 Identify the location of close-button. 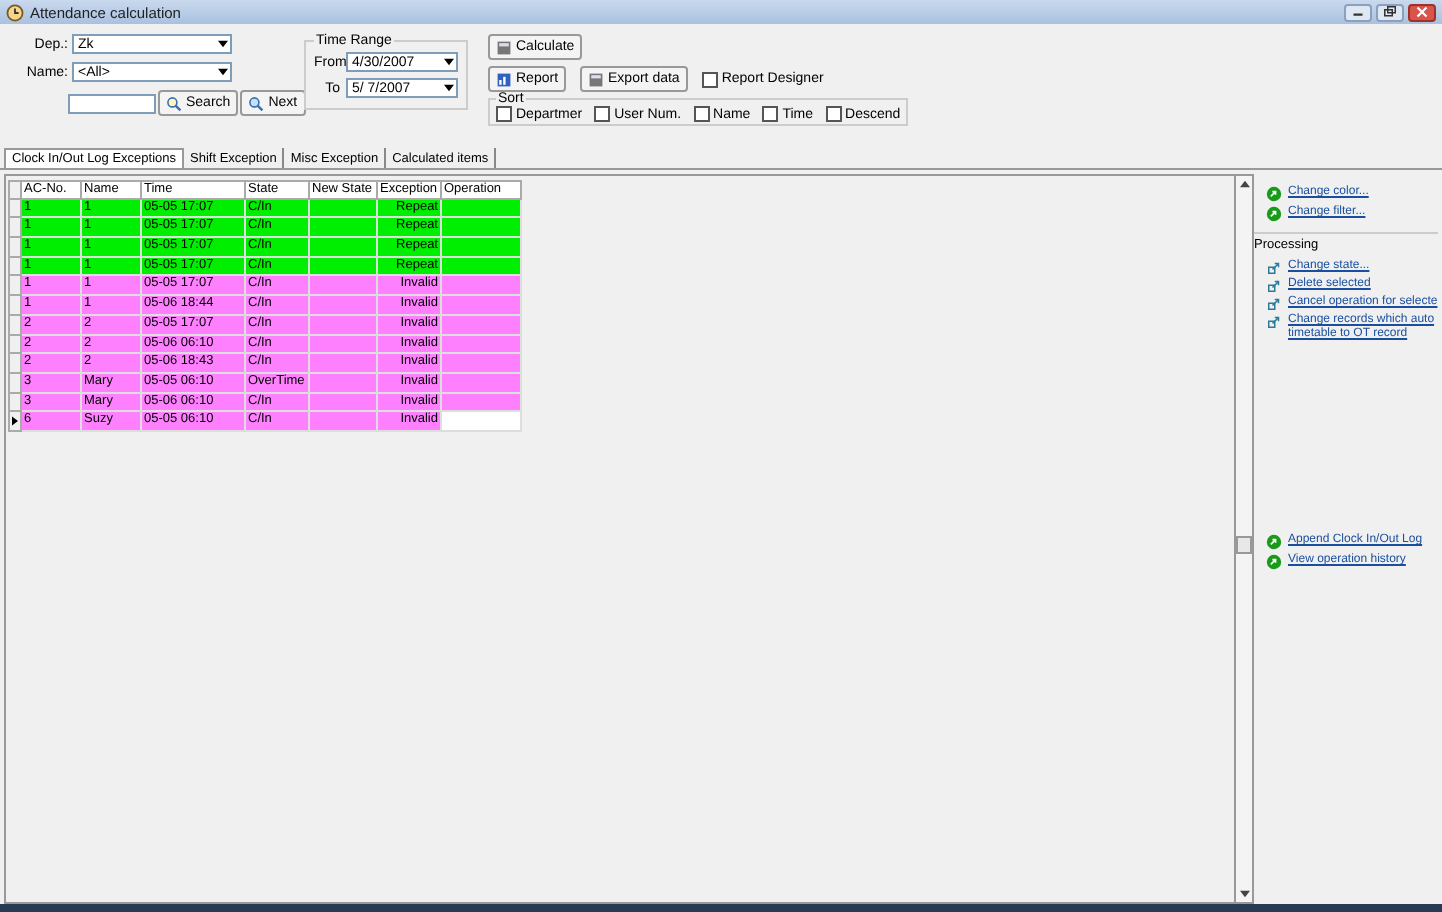
(1422, 12).